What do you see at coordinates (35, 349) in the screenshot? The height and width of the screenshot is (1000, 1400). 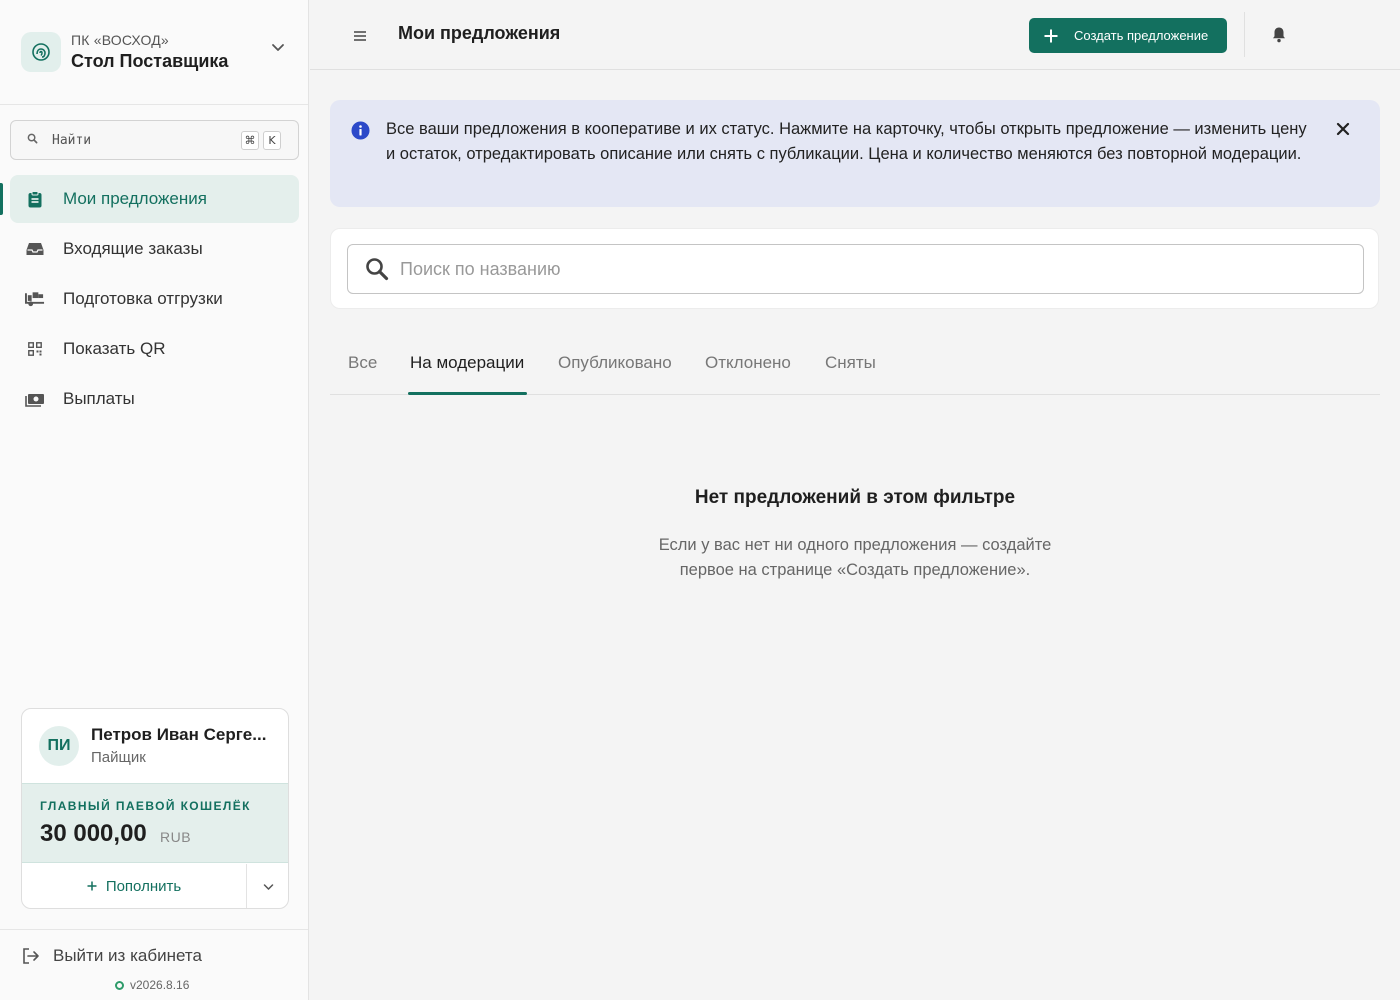 I see `qr-code-icon` at bounding box center [35, 349].